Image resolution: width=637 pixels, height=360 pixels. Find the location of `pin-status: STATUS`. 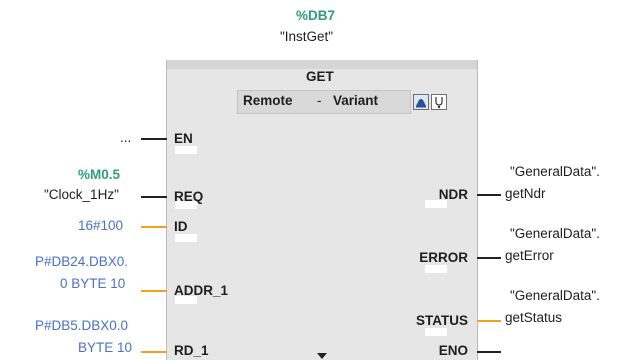

pin-status: STATUS is located at coordinates (442, 320).